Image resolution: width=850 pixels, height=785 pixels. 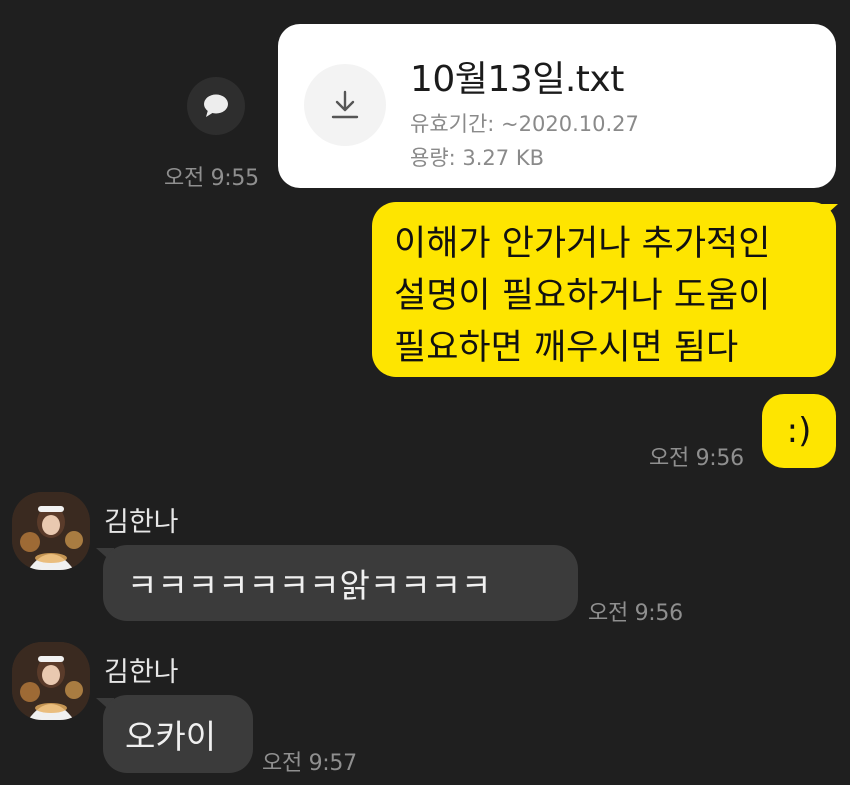 I want to click on share-button, so click(x=216, y=106).